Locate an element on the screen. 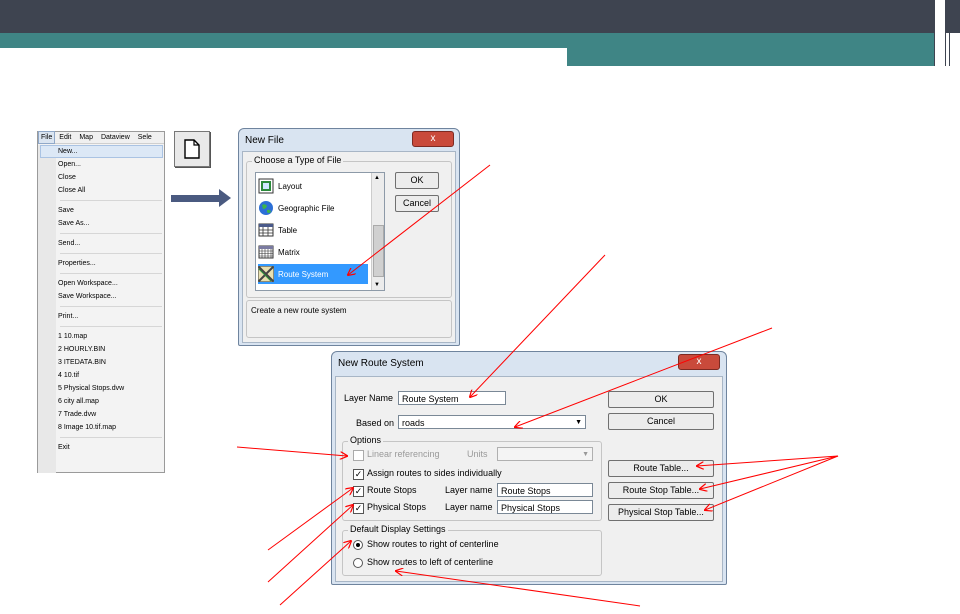 This screenshot has height=614, width=960. blue-arrow-icon is located at coordinates (201, 198).